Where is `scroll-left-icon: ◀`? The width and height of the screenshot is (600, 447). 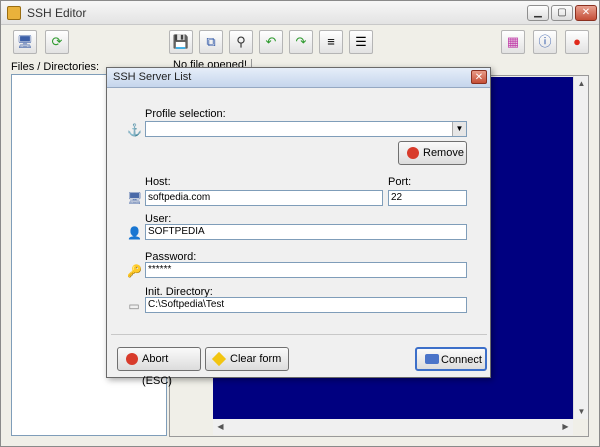
scroll-left-icon: ◀ is located at coordinates (220, 427).